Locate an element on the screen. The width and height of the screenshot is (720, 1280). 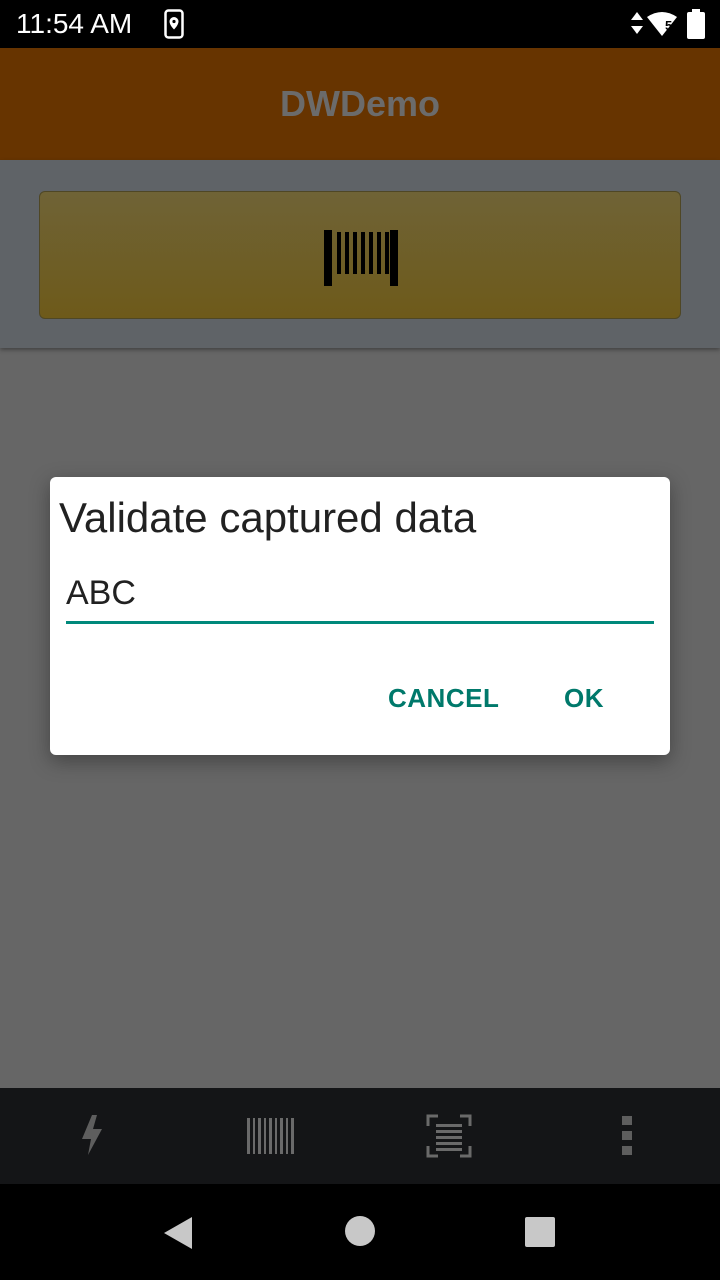
wifi-icon is located at coordinates (662, 24).